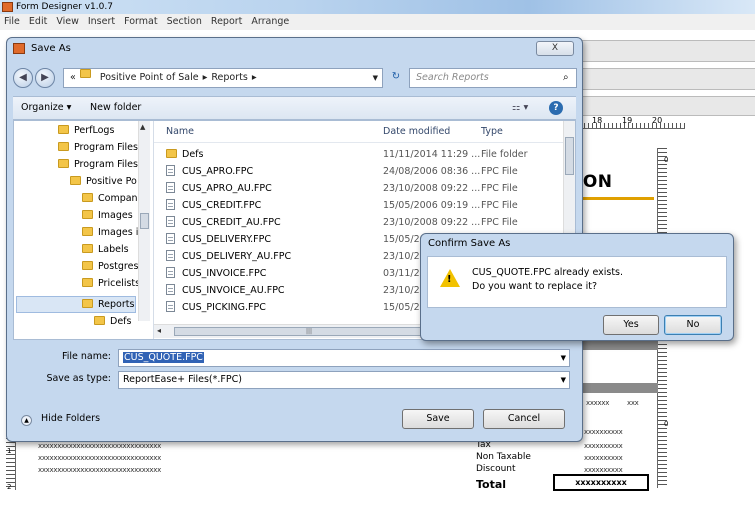  I want to click on tree-item-program-files-x86: Program Files, so click(98, 164).